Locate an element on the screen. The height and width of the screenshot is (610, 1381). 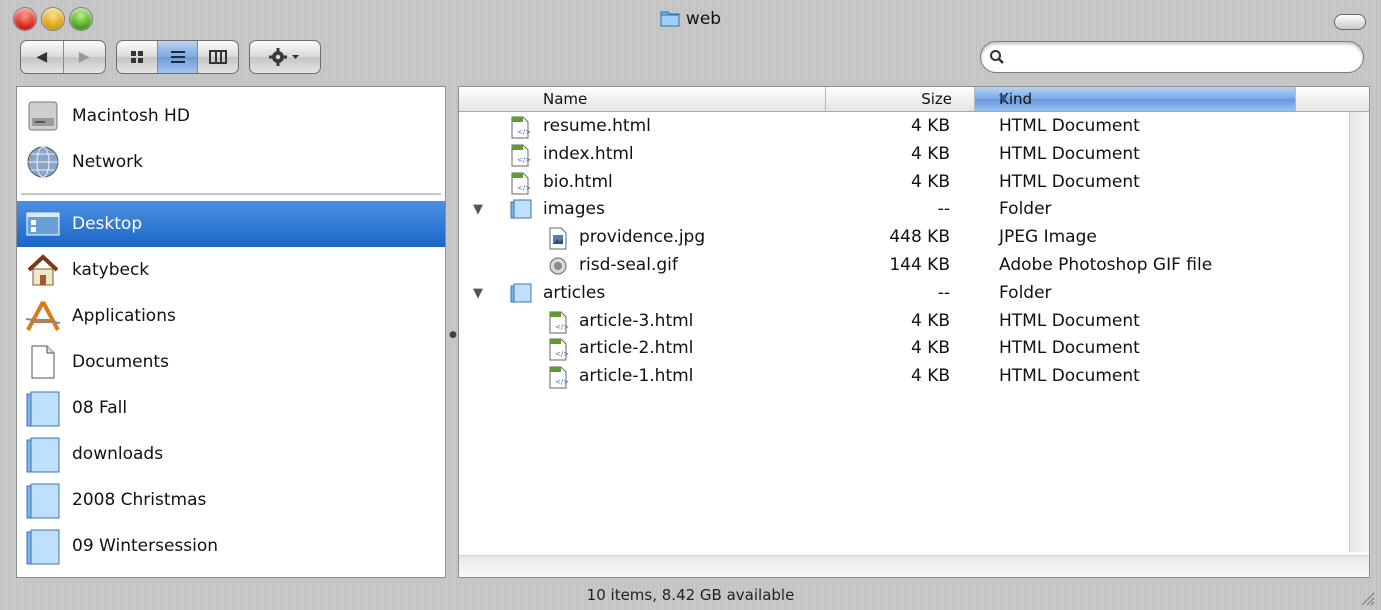
action-menu-button is located at coordinates (285, 57).